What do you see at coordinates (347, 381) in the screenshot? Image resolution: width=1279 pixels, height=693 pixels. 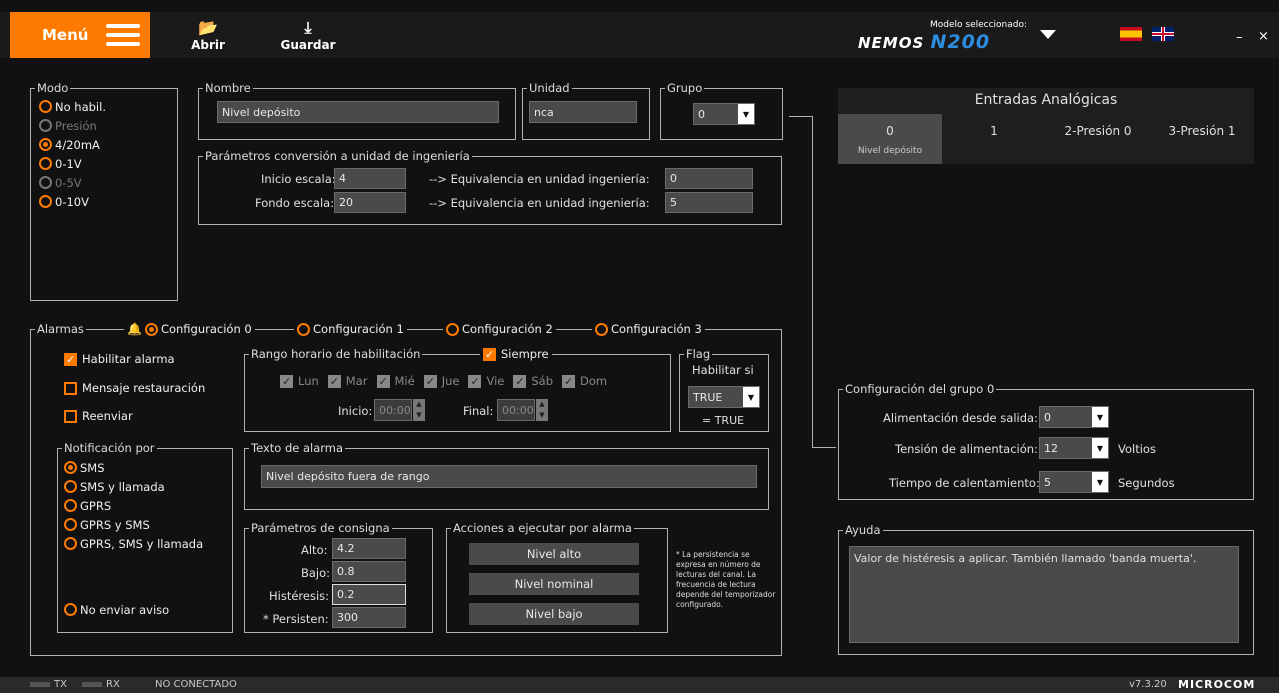 I see `day-checkbox-mar: ✓ Mar` at bounding box center [347, 381].